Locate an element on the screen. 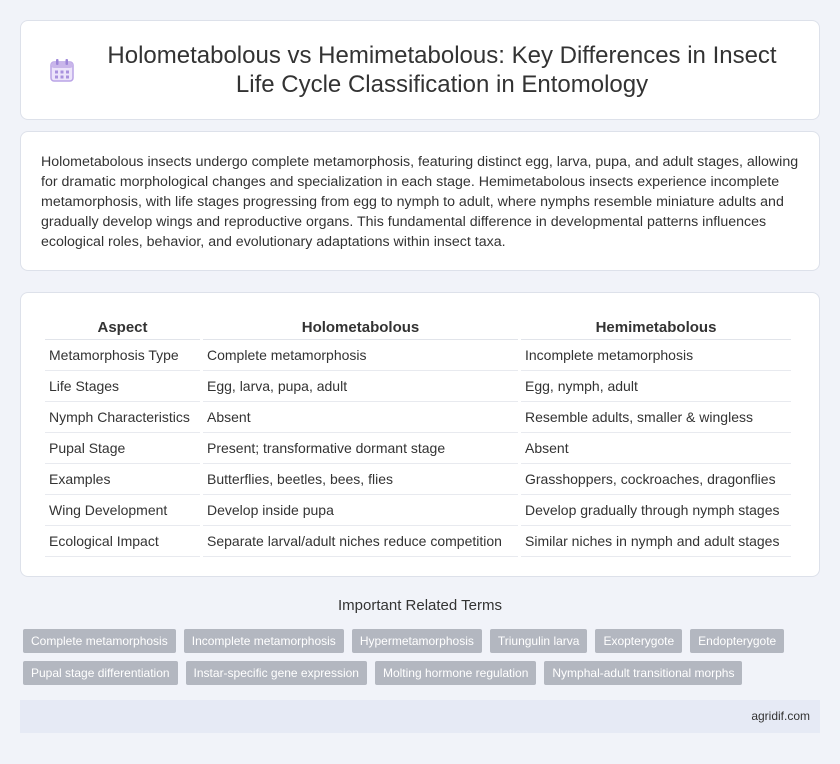 This screenshot has height=764, width=840. table-cell-hemimetabolous: Develop gradually through nymph stages is located at coordinates (656, 510).